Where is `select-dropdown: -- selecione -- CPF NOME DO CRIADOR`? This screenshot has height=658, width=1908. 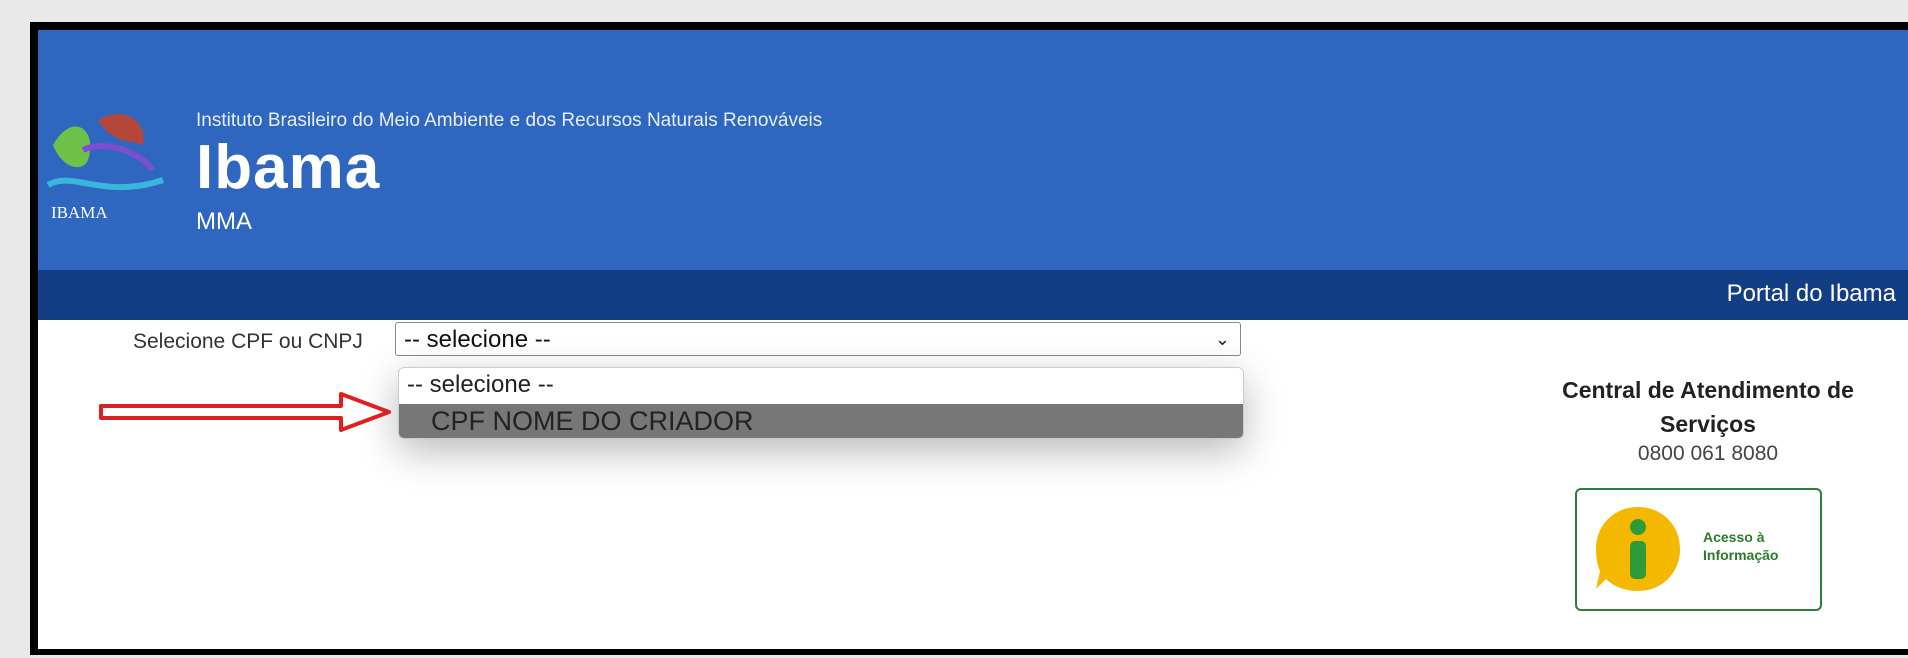 select-dropdown: -- selecione -- CPF NOME DO CRIADOR is located at coordinates (821, 403).